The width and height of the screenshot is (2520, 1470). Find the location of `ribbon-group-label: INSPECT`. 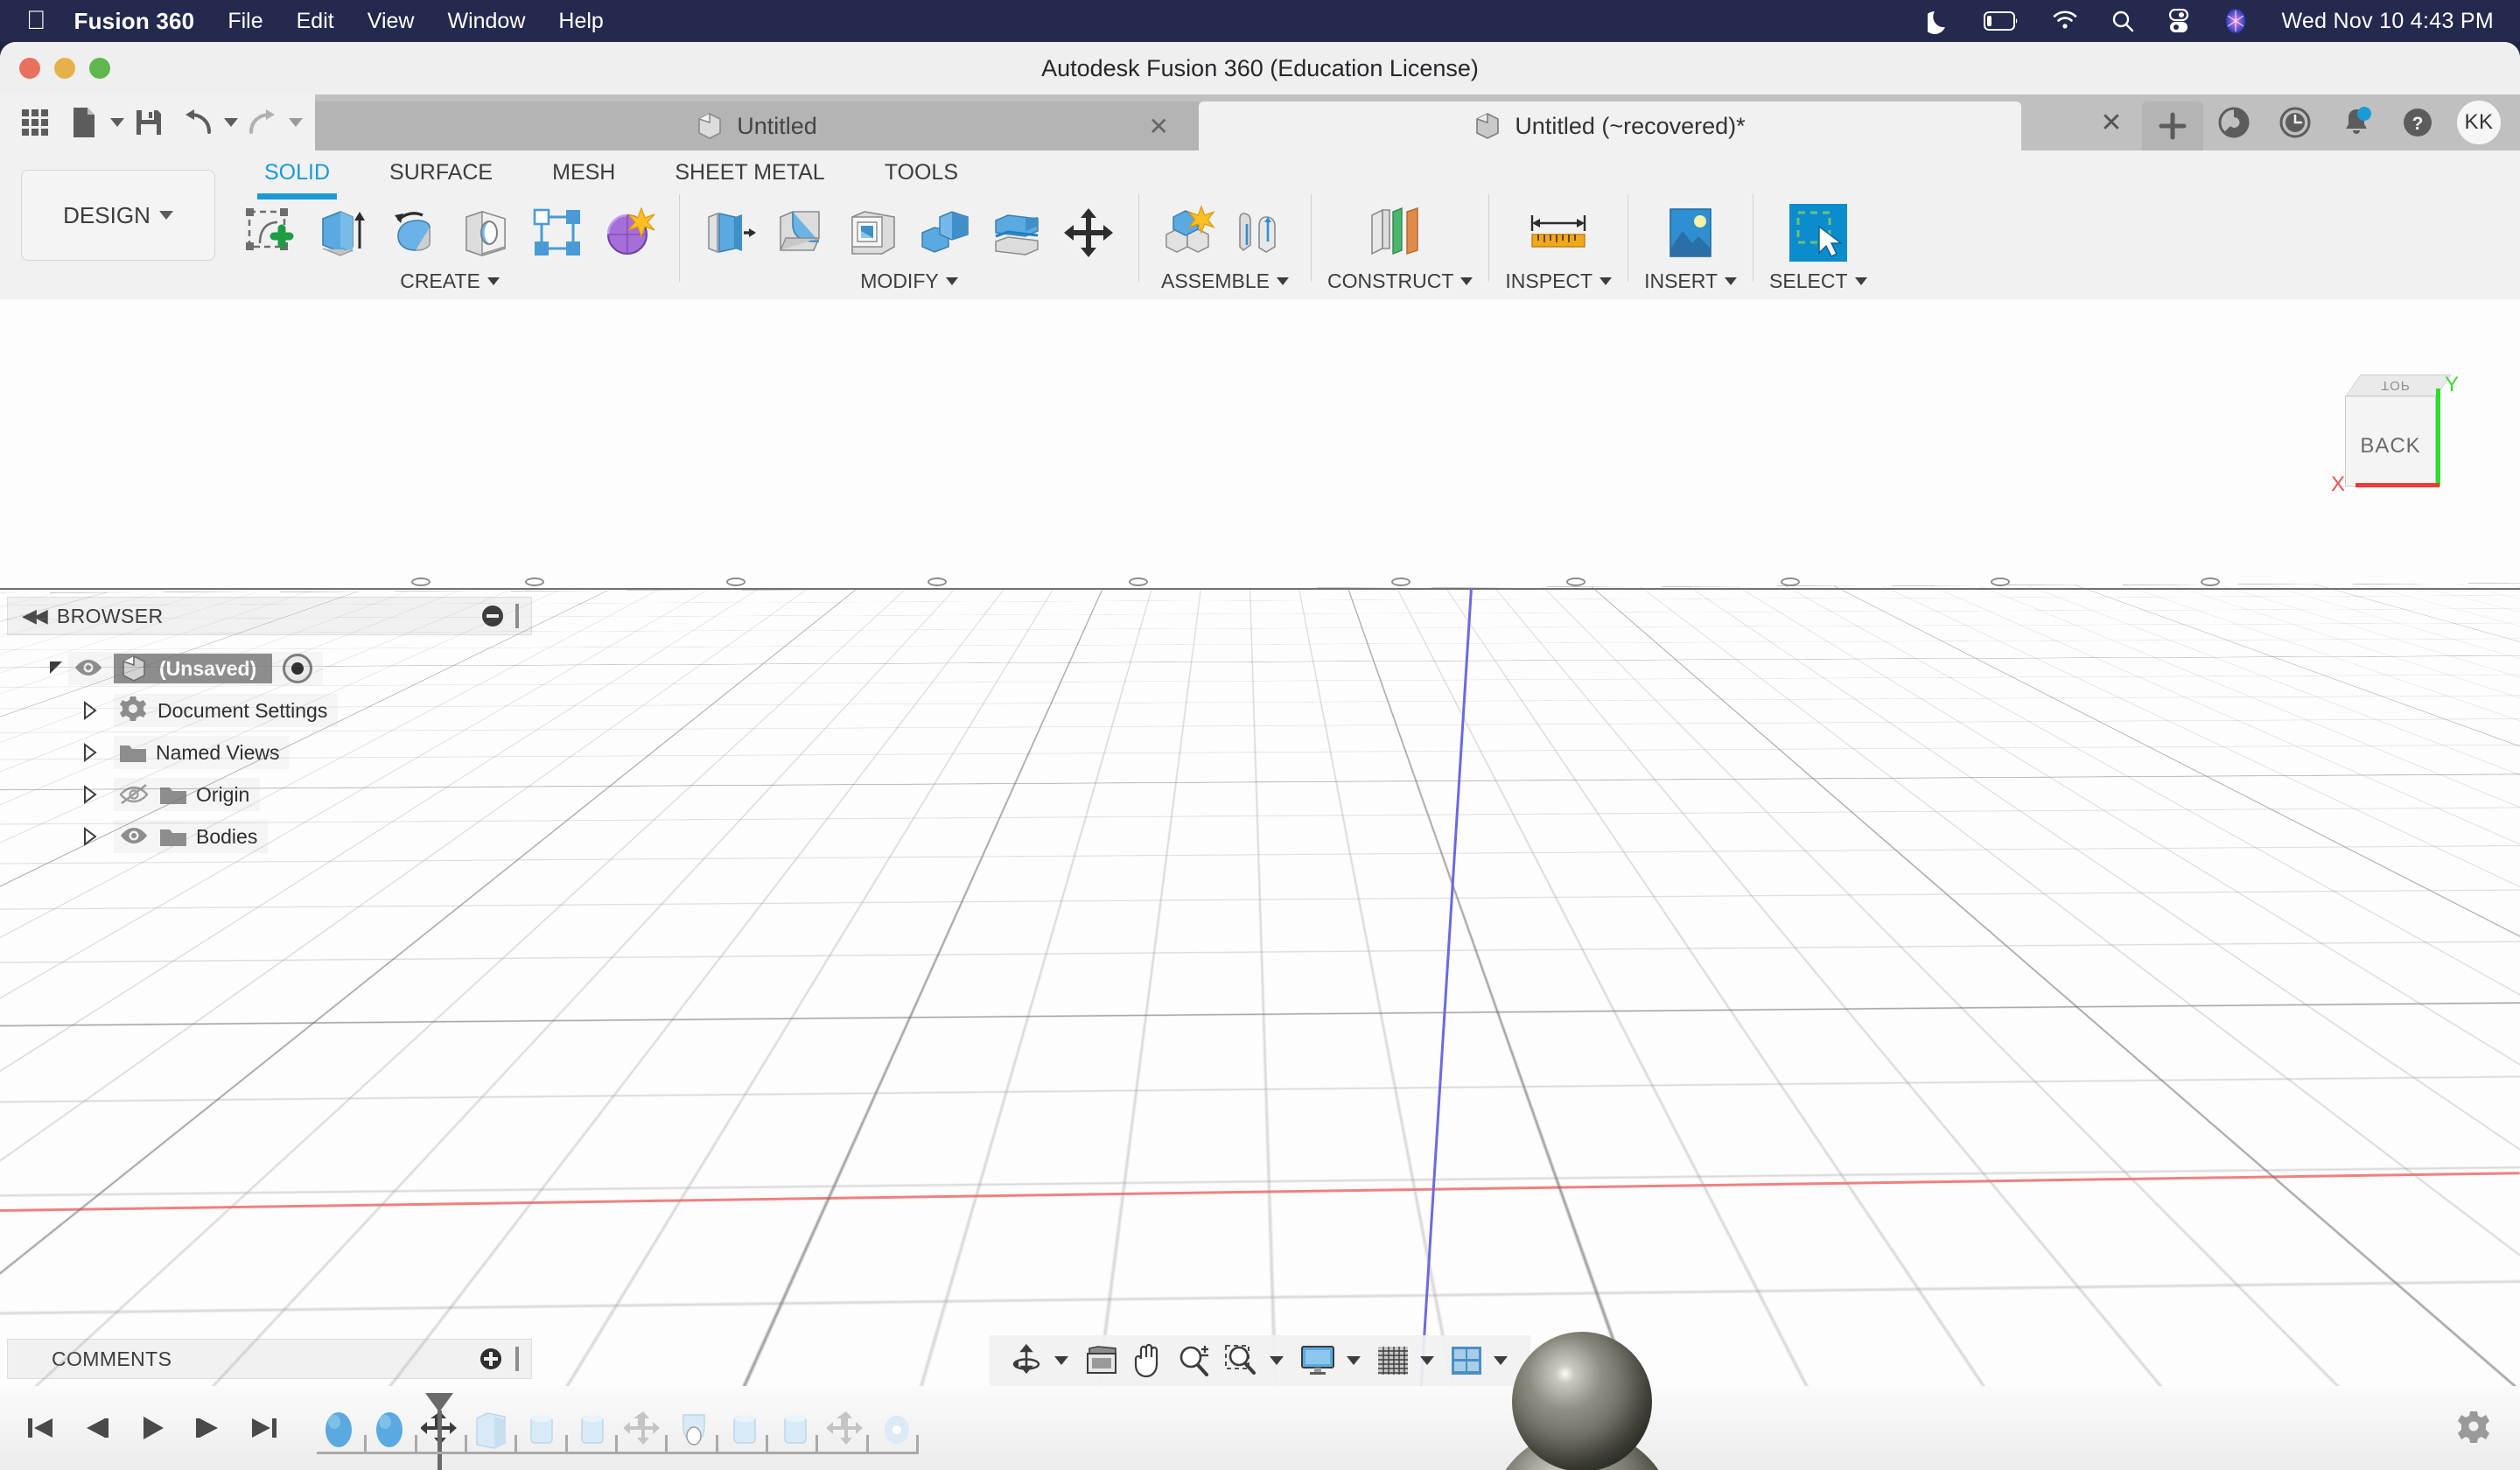

ribbon-group-label: INSPECT is located at coordinates (1559, 281).